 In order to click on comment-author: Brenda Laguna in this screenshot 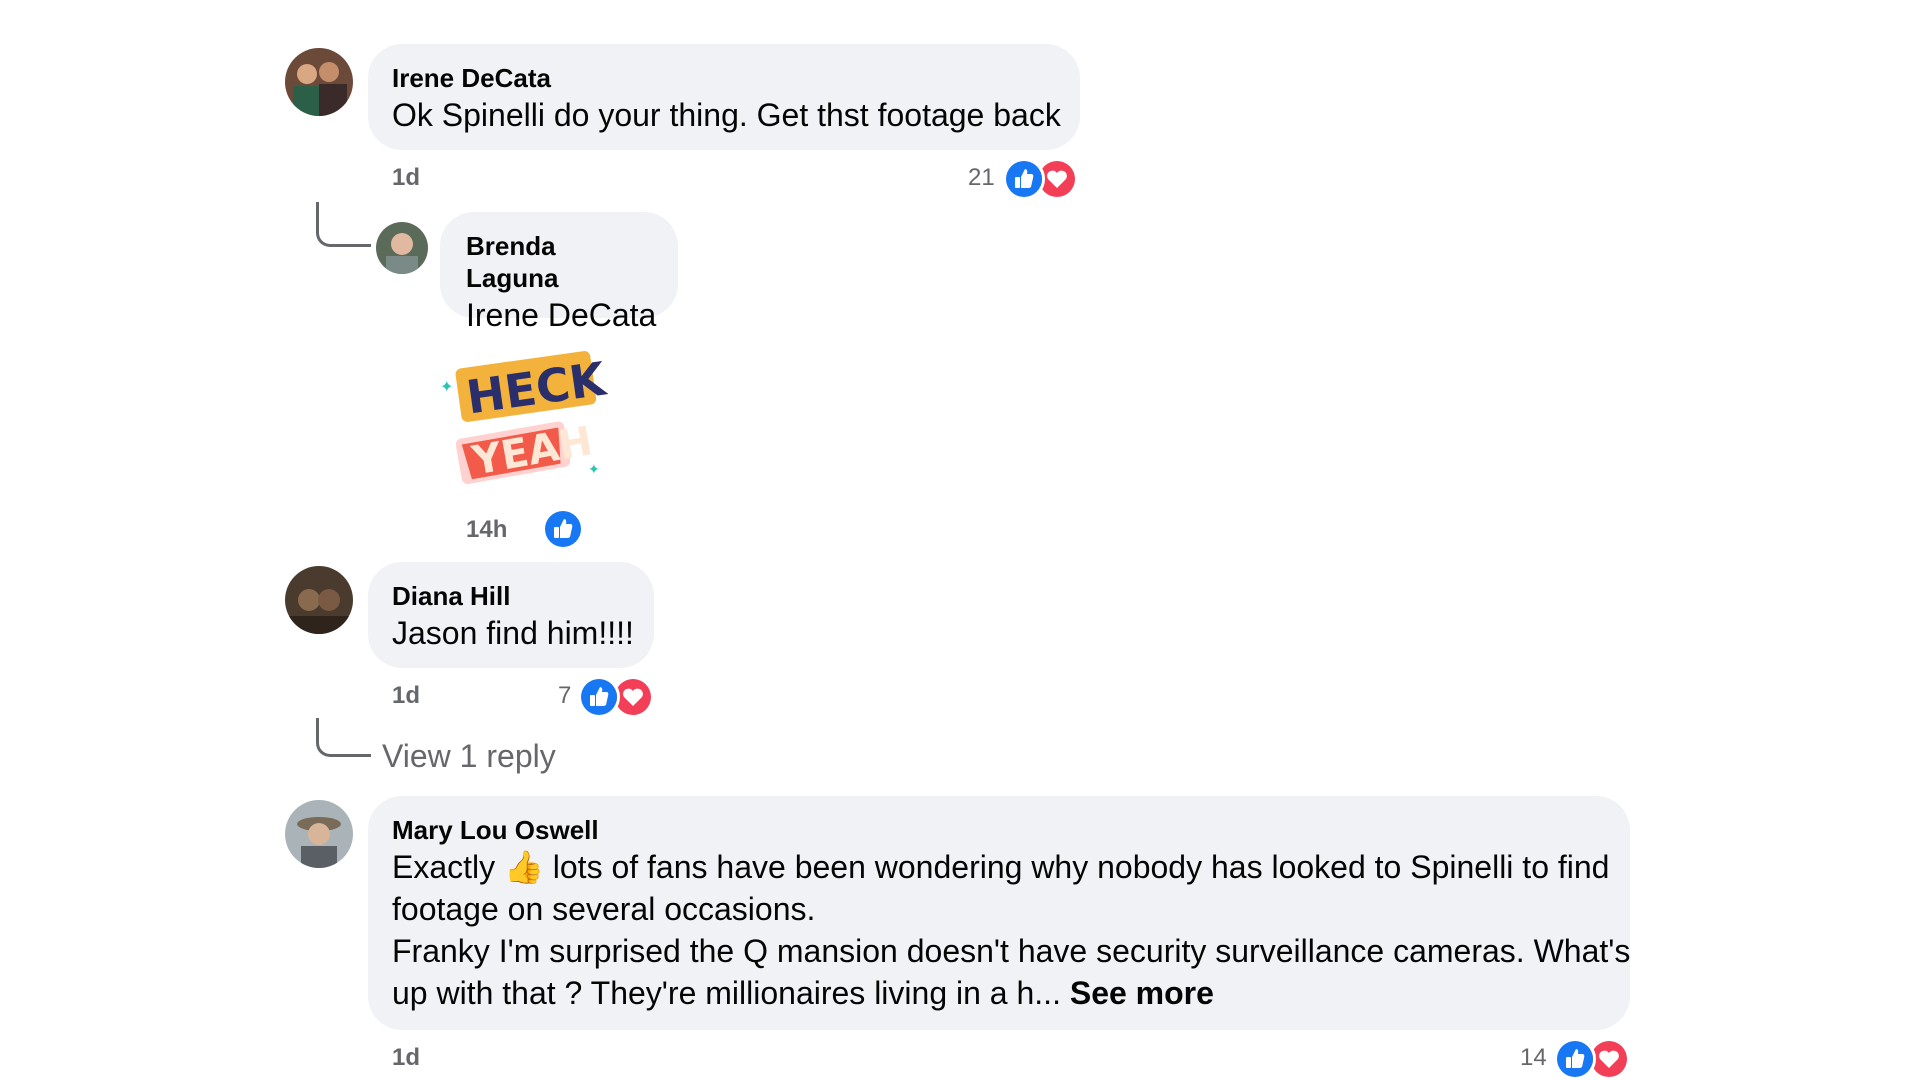, I will do `click(560, 262)`.